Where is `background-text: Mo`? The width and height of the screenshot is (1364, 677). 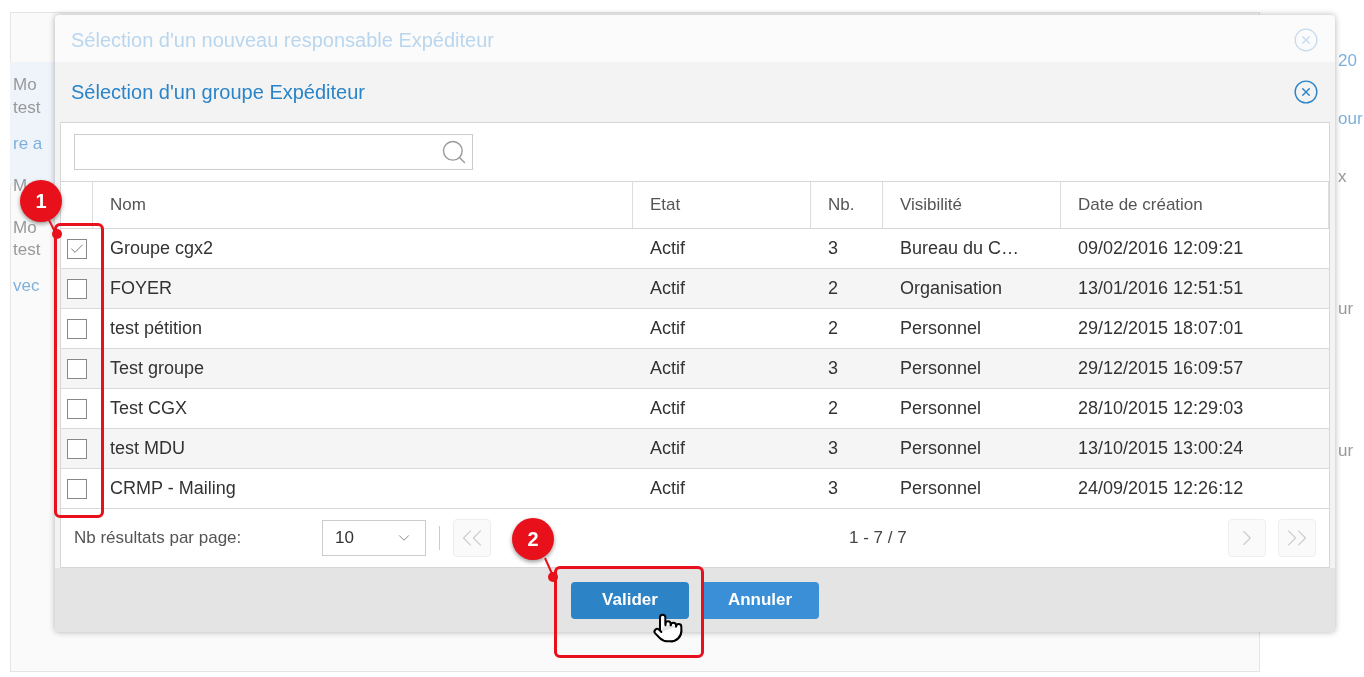
background-text: Mo is located at coordinates (25, 85).